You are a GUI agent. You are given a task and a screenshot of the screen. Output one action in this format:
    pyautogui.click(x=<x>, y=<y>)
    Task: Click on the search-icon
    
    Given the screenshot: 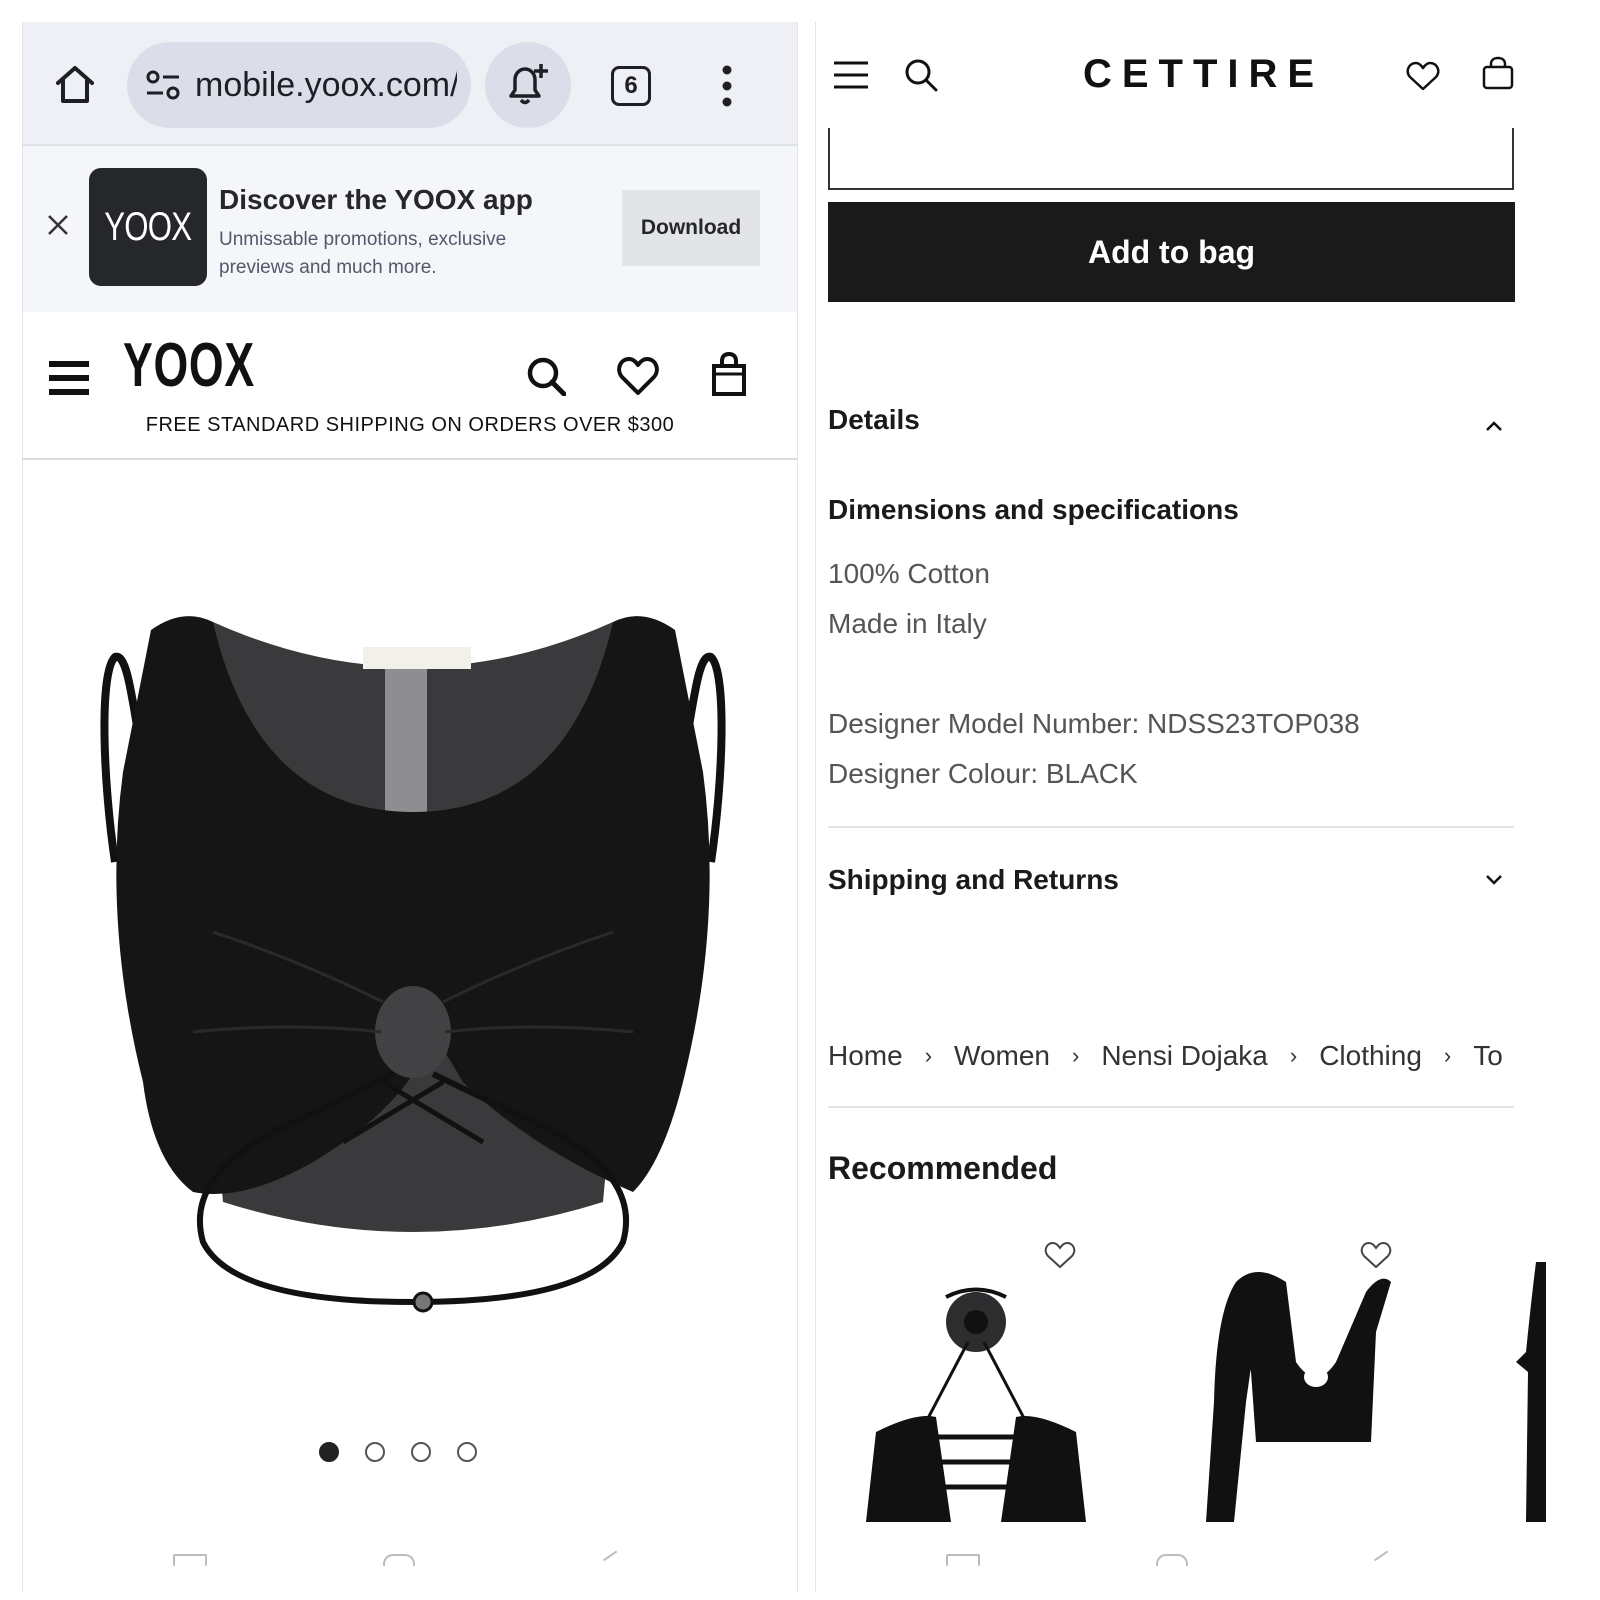 What is the action you would take?
    pyautogui.click(x=546, y=376)
    